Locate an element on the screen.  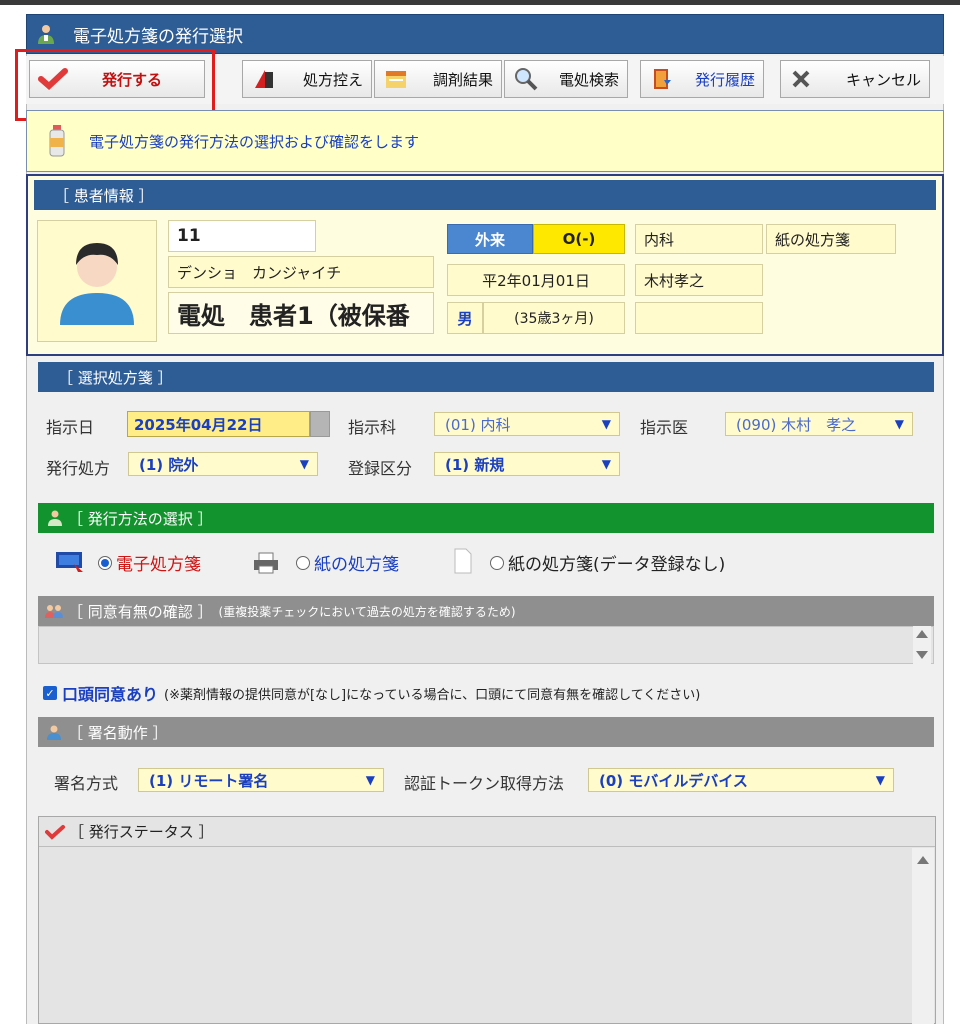
radio-paper-nodata: 紙の処方箋(データ登録なし) is located at coordinates (607, 562).